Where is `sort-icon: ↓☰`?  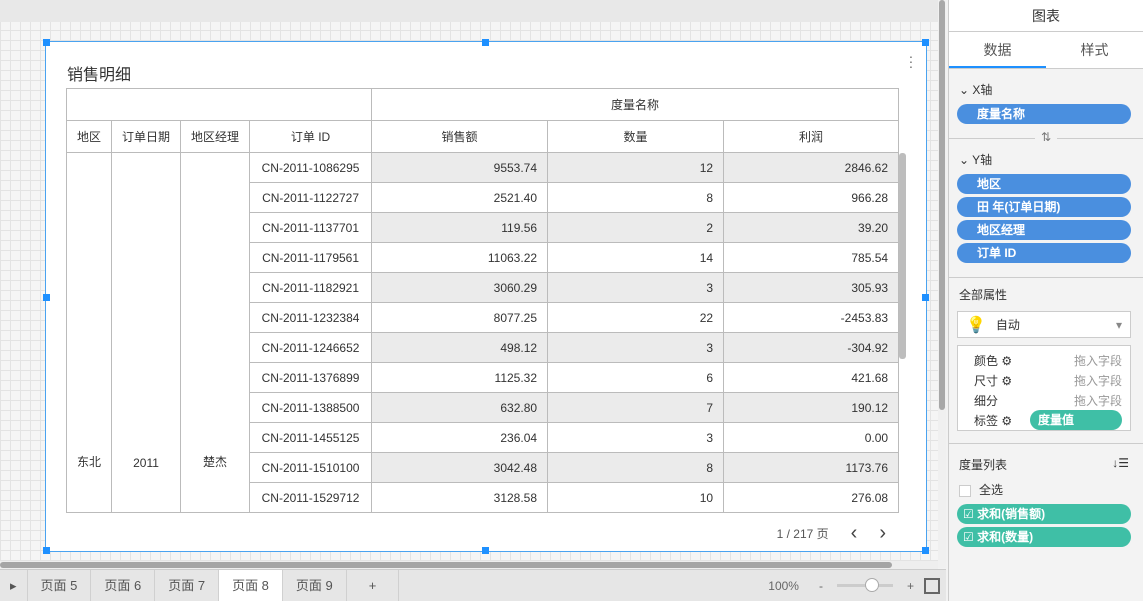 sort-icon: ↓☰ is located at coordinates (1120, 464).